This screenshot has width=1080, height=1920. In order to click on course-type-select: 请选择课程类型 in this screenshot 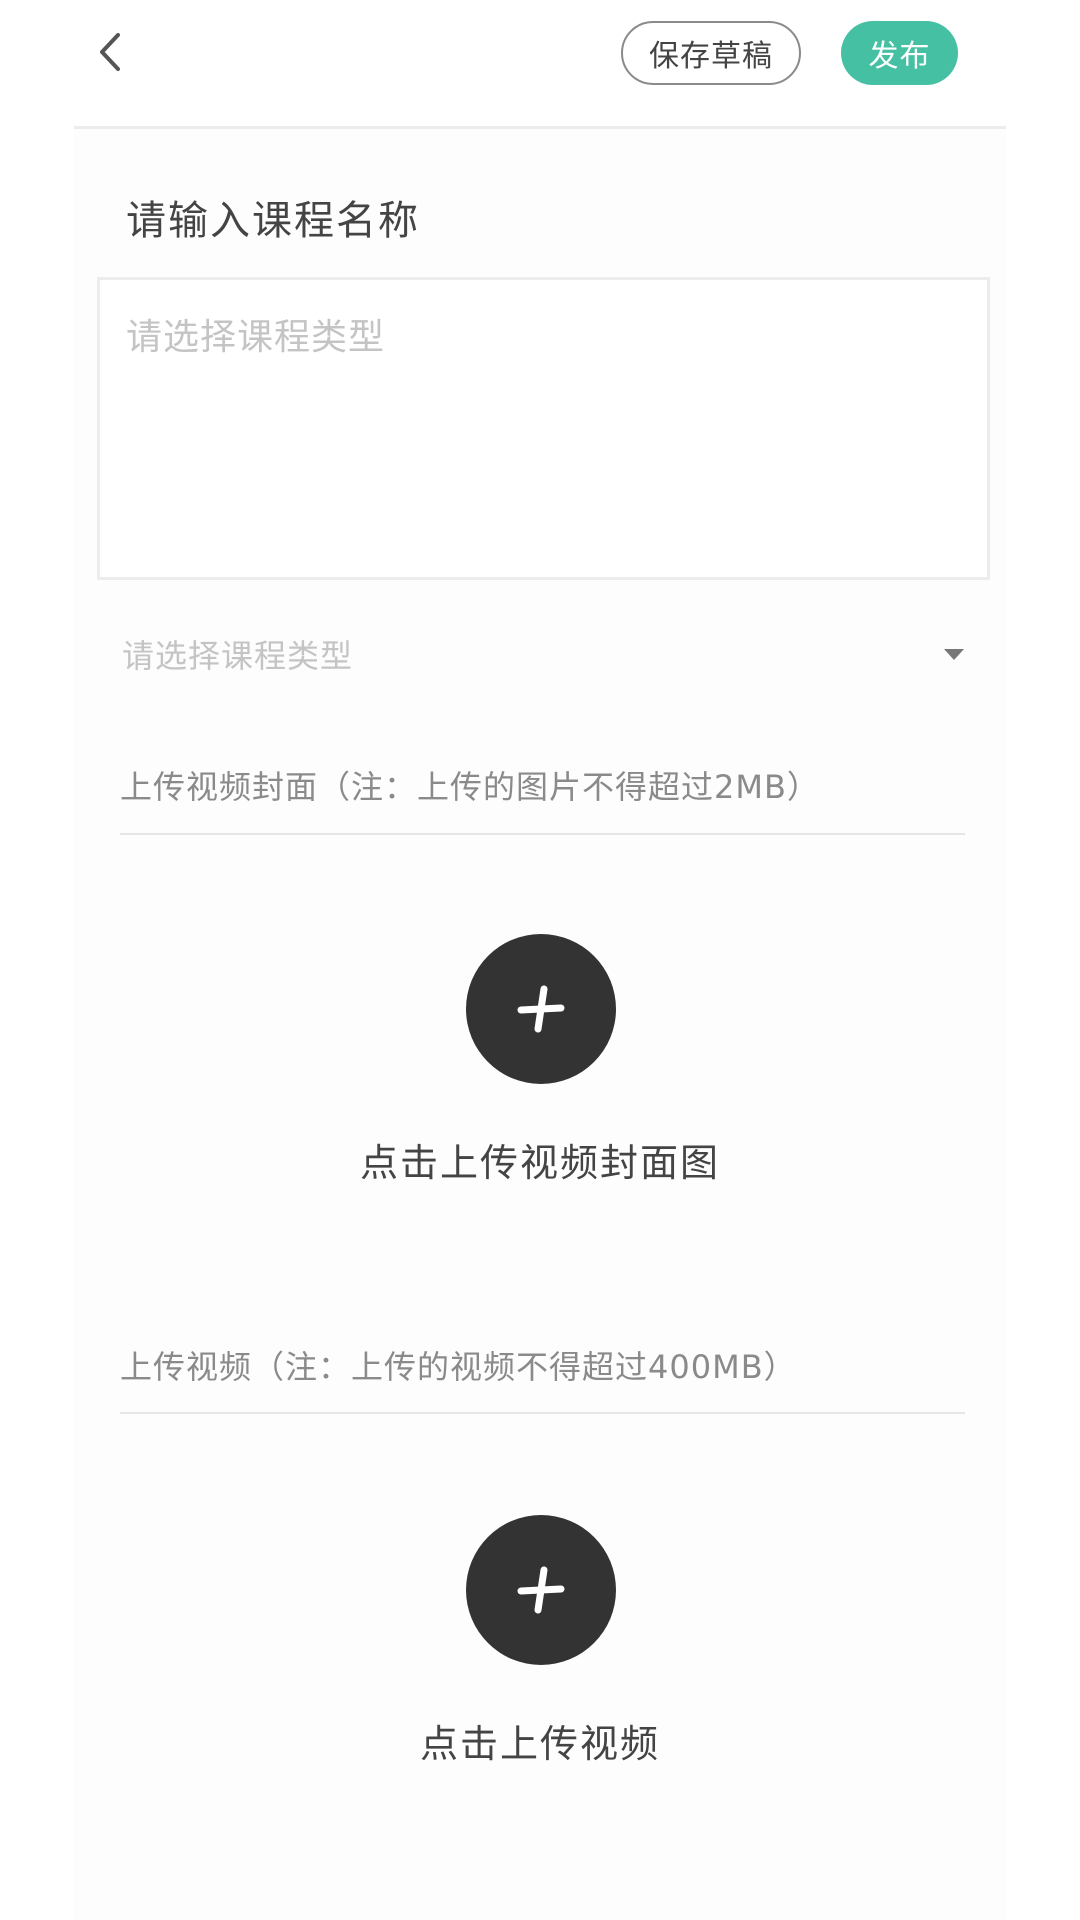, I will do `click(543, 653)`.